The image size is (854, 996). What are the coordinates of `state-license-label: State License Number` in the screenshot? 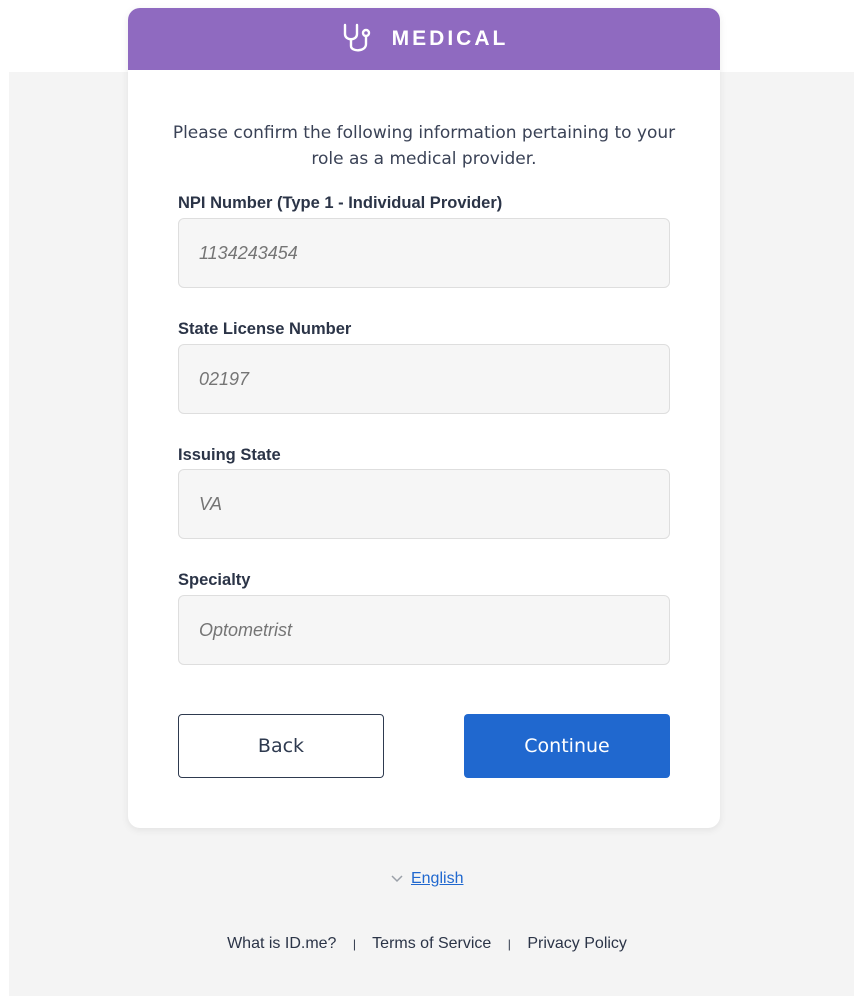 It's located at (265, 329).